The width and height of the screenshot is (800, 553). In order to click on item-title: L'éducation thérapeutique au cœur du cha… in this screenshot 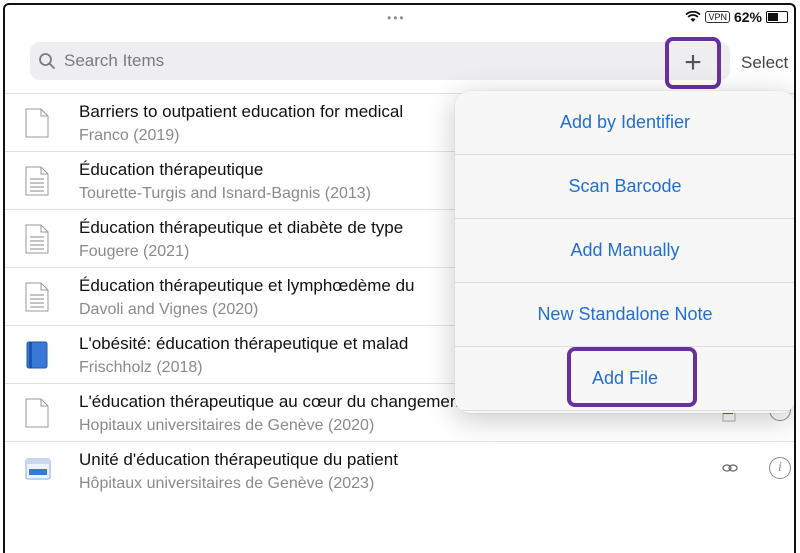, I will do `click(272, 401)`.